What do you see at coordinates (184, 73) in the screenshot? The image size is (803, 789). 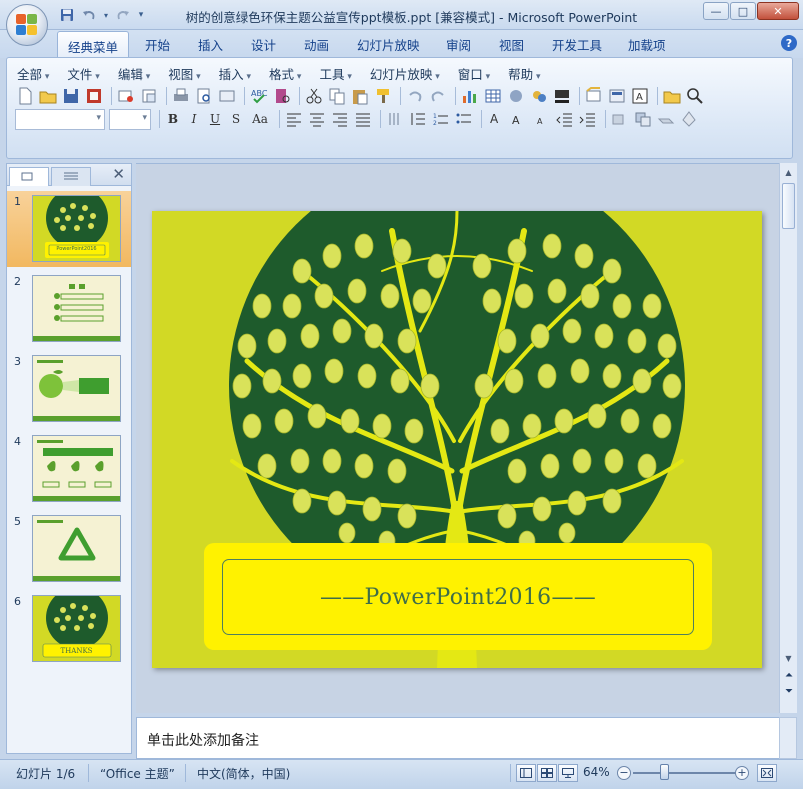 I see `menu-view: 视图` at bounding box center [184, 73].